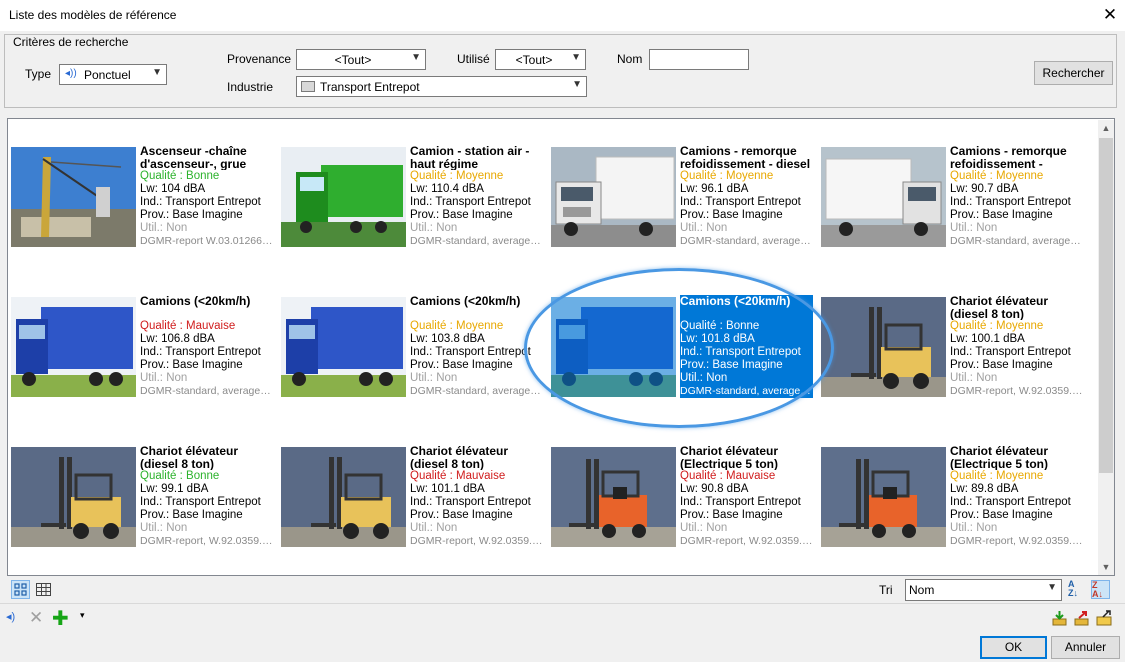  Describe the element at coordinates (983, 590) in the screenshot. I see `sort-select: Nom ▼` at that location.